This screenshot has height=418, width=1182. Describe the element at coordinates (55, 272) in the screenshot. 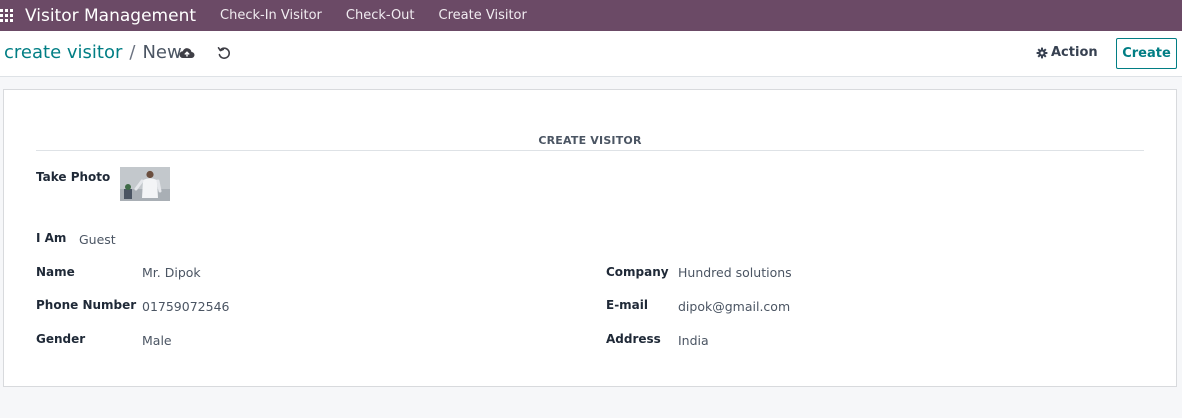

I see `name-label: Name` at that location.